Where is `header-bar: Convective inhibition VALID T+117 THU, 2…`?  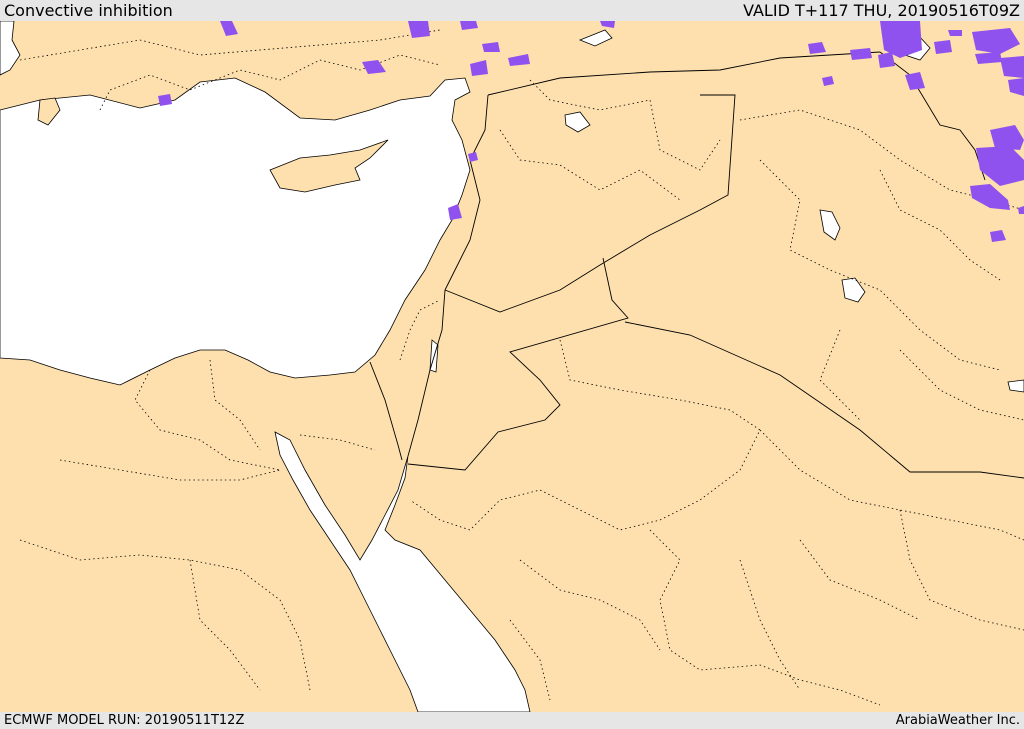 header-bar: Convective inhibition VALID T+117 THU, 2… is located at coordinates (512, 10).